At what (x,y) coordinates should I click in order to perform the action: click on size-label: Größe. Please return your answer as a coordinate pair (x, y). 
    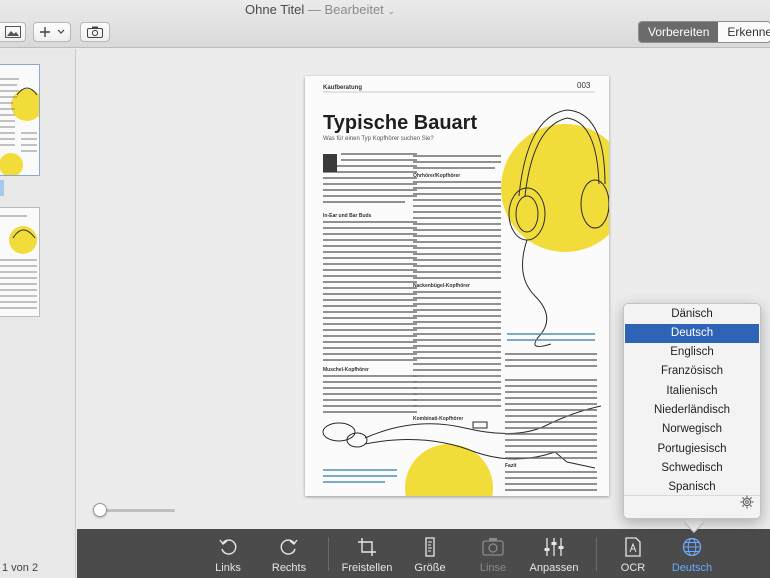
    Looking at the image, I should click on (430, 568).